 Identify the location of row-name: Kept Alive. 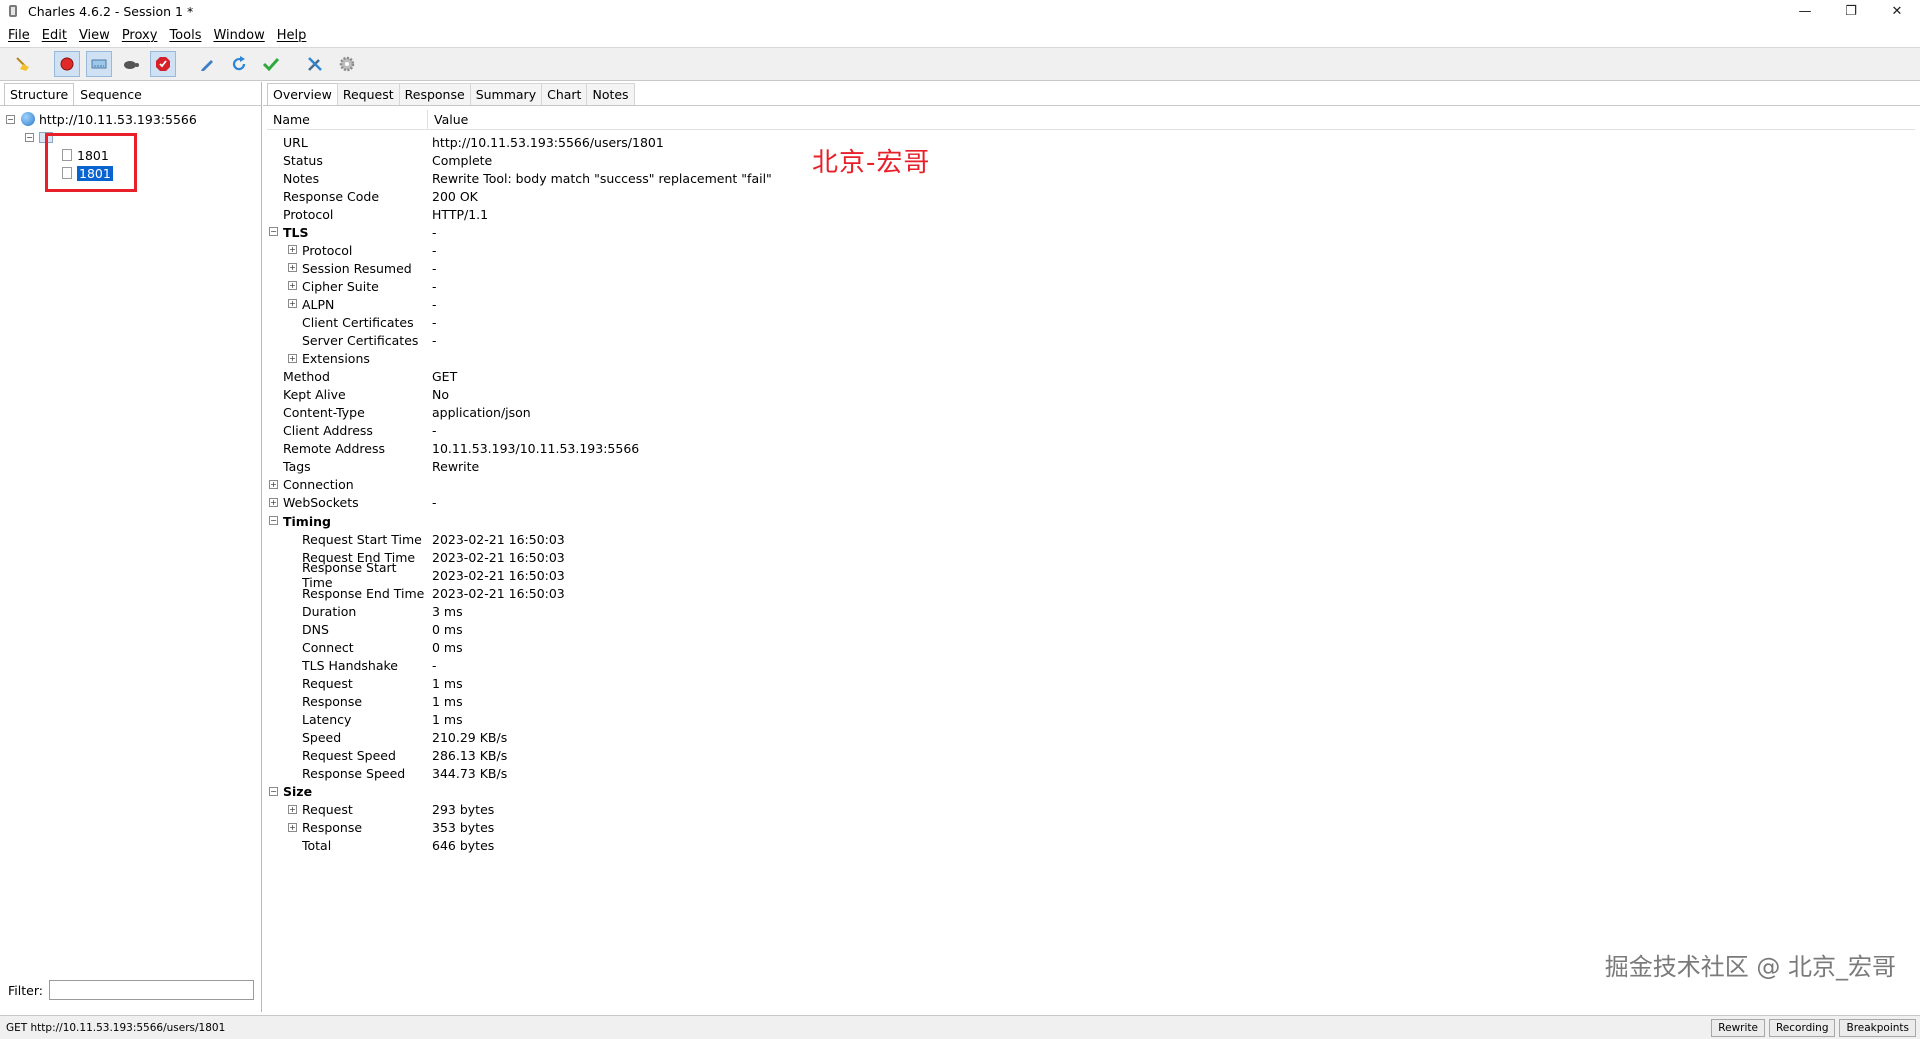
(314, 395).